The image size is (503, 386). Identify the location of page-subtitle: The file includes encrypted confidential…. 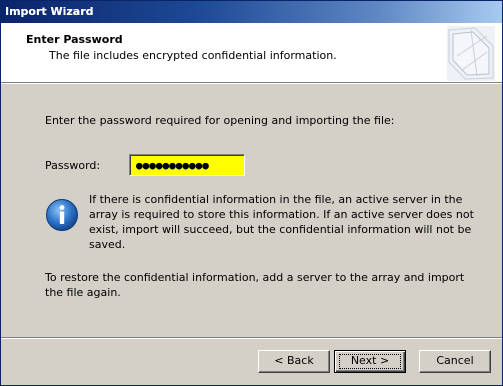
(193, 55).